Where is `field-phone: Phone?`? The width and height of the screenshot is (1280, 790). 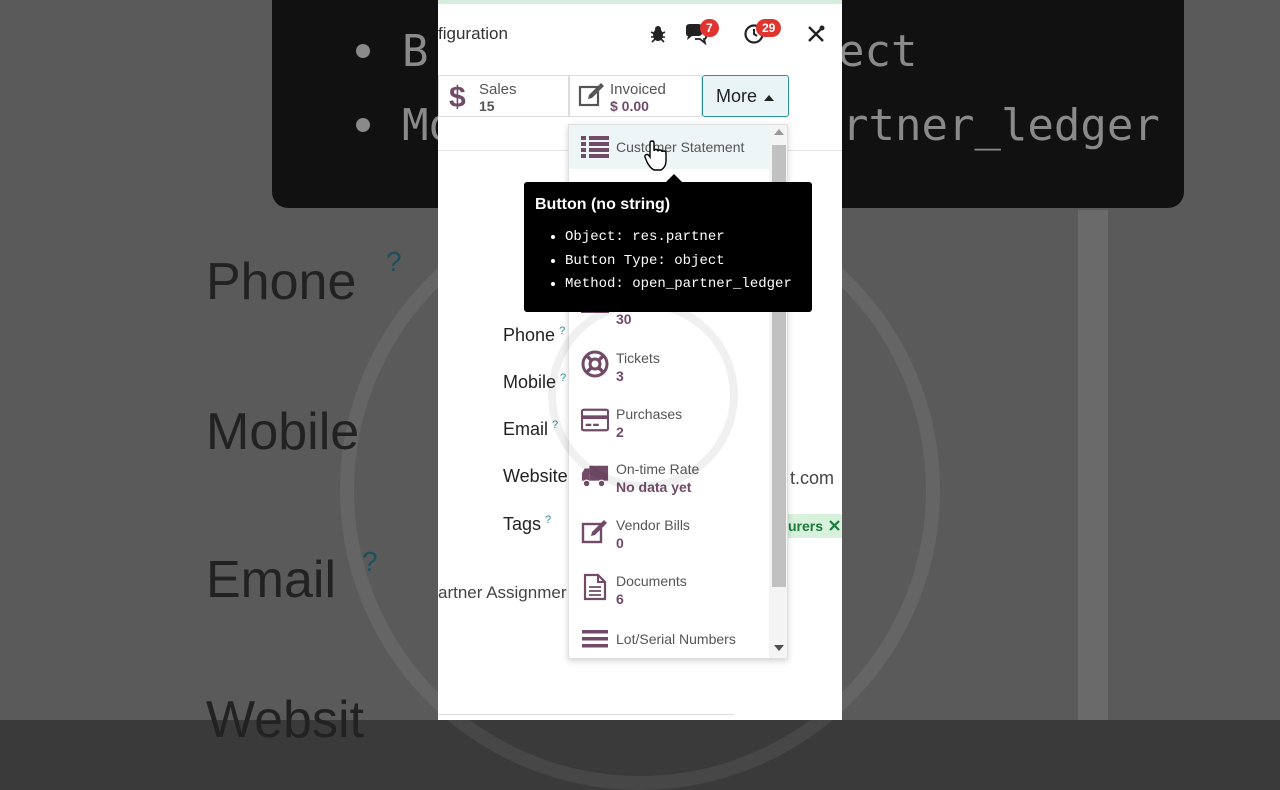
field-phone: Phone? is located at coordinates (534, 335).